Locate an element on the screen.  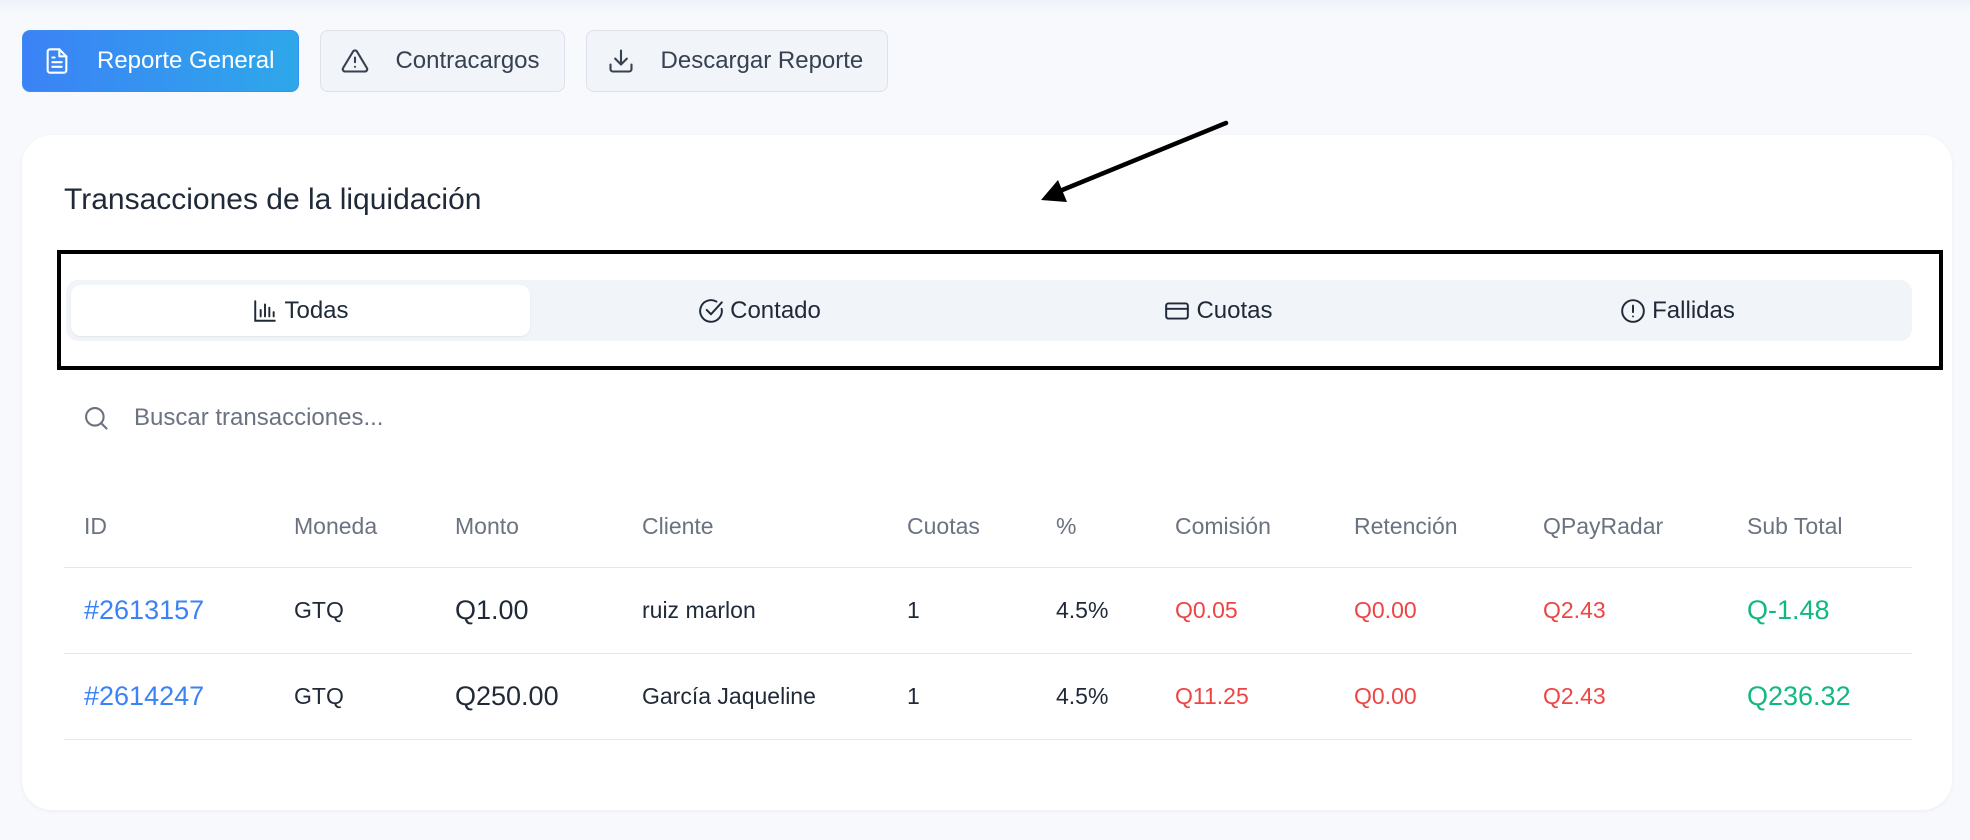
card-title: Transacciones de la liquidación is located at coordinates (273, 199).